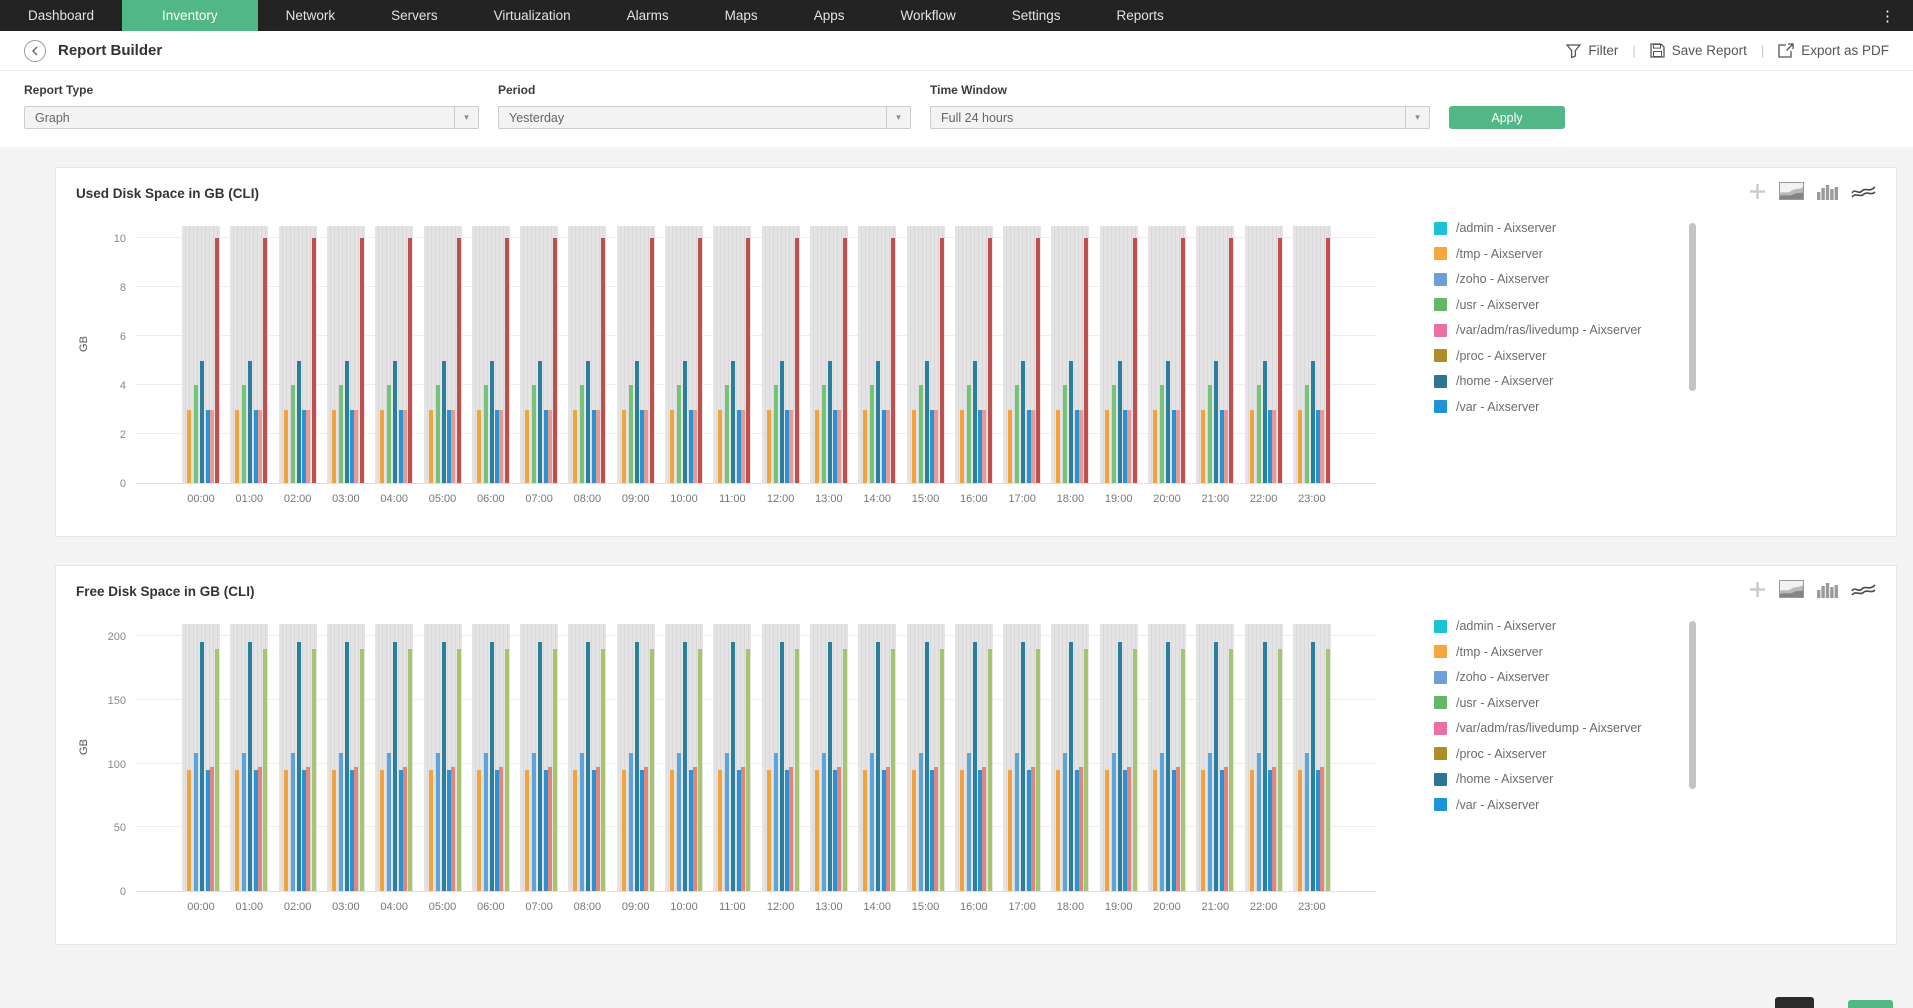 This screenshot has height=1008, width=1913. What do you see at coordinates (741, 15) in the screenshot?
I see `nav-item-maps: Maps` at bounding box center [741, 15].